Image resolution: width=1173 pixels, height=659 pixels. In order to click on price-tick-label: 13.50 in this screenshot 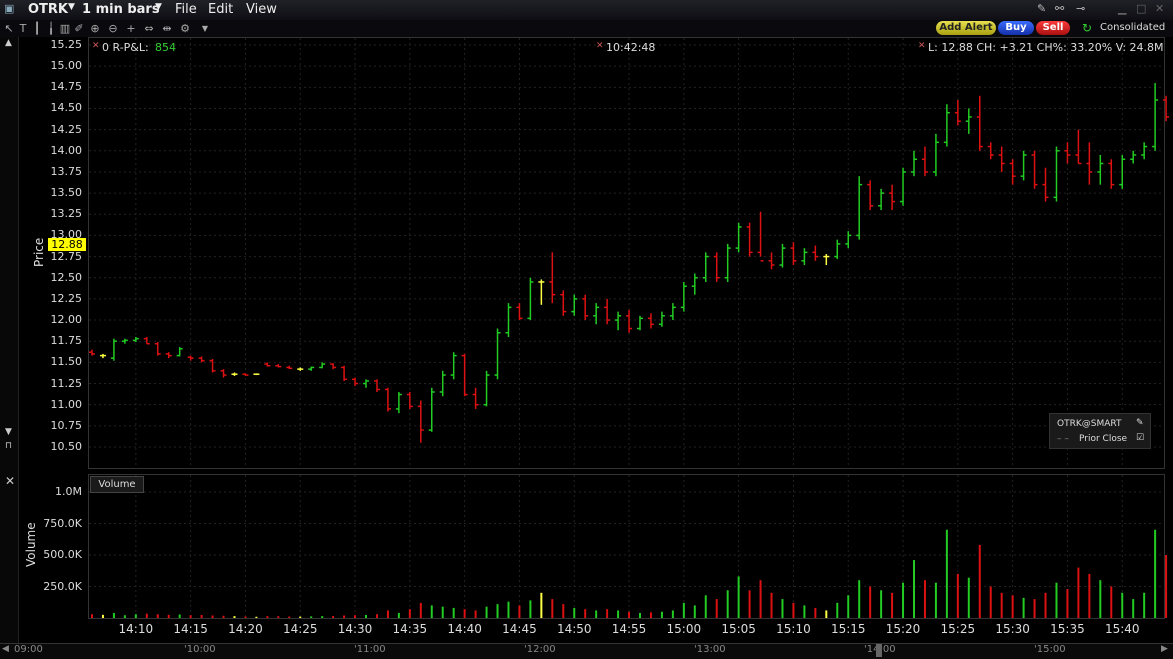, I will do `click(66, 193)`.